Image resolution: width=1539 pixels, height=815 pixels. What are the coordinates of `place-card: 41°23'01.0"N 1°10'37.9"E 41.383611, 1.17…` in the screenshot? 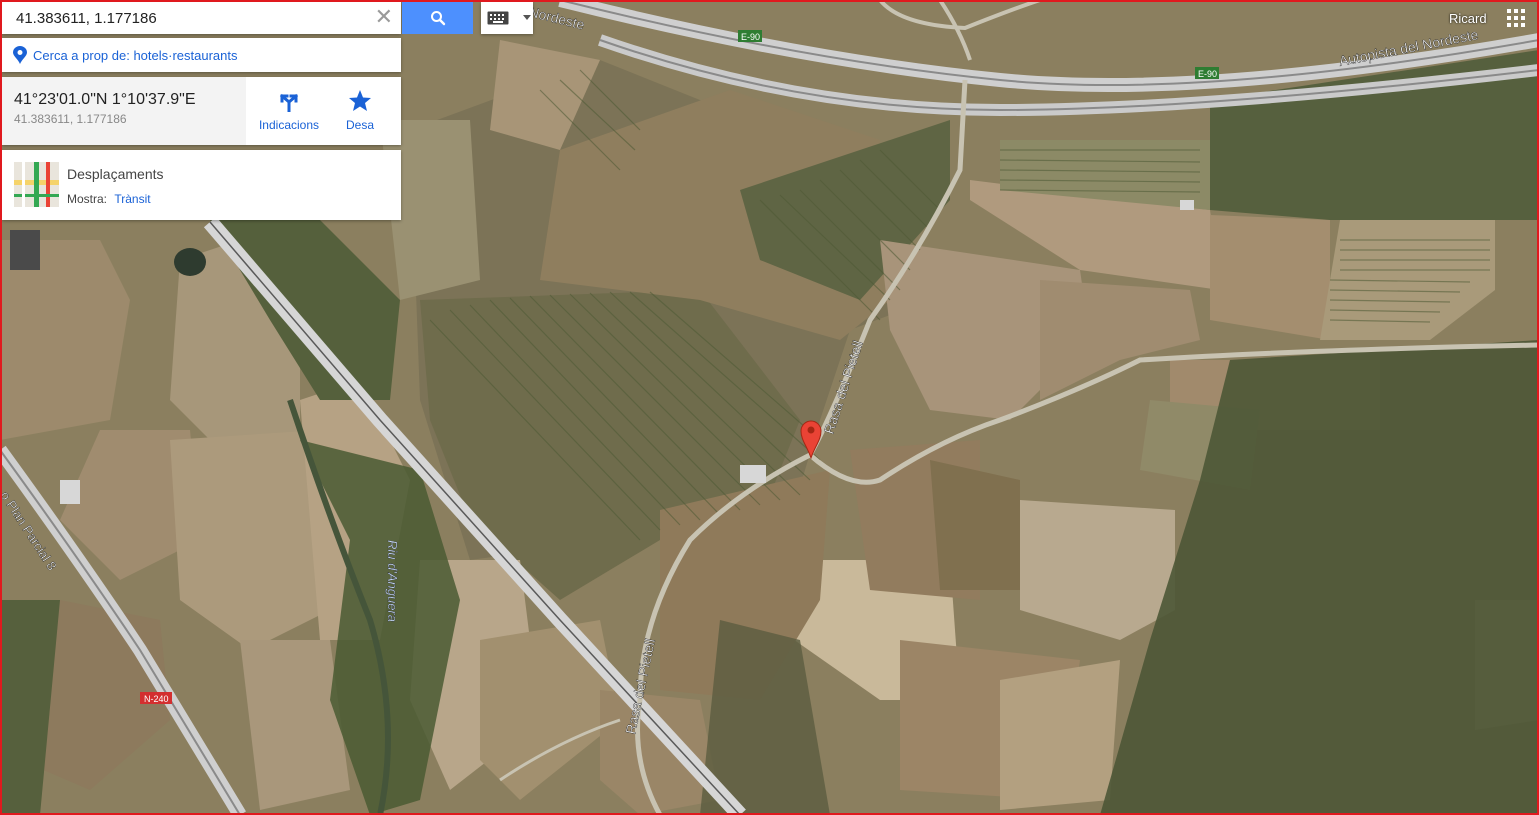 It's located at (201, 111).